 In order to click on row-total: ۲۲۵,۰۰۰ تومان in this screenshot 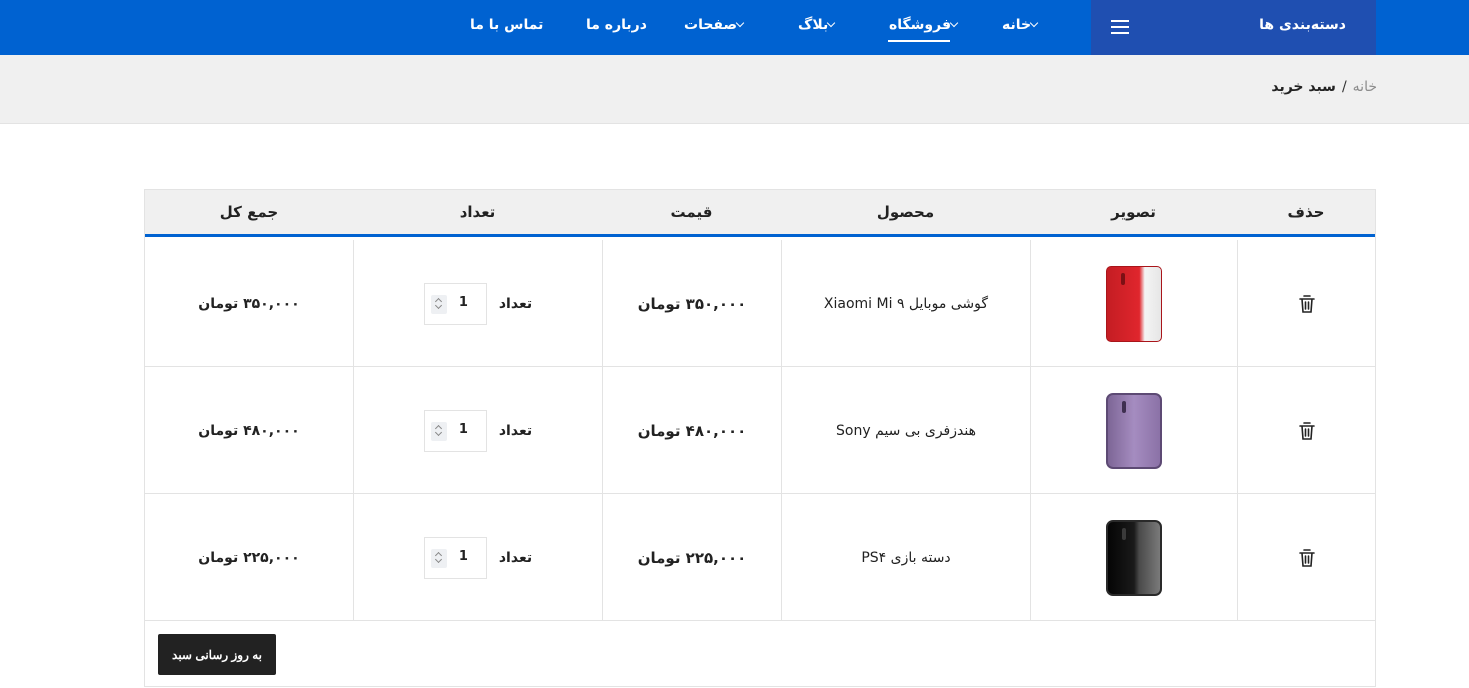, I will do `click(249, 557)`.